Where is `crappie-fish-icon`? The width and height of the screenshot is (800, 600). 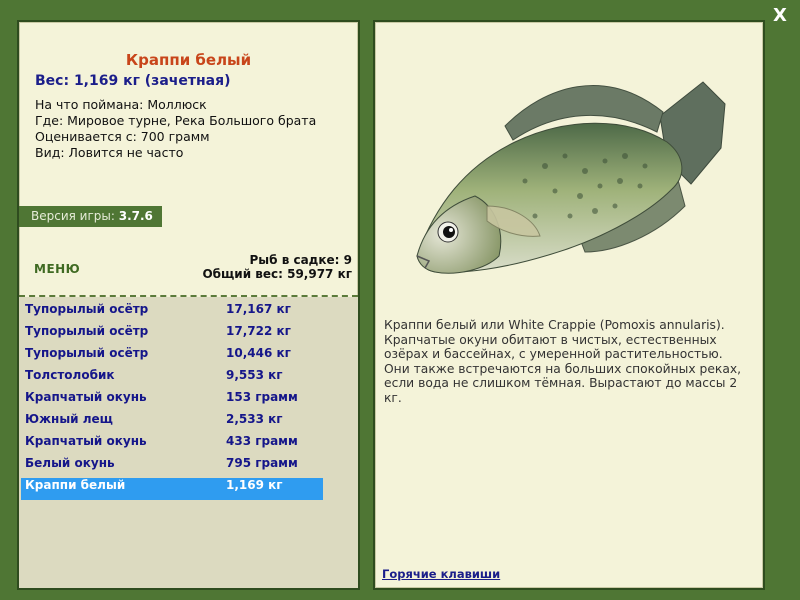 crappie-fish-icon is located at coordinates (571, 177).